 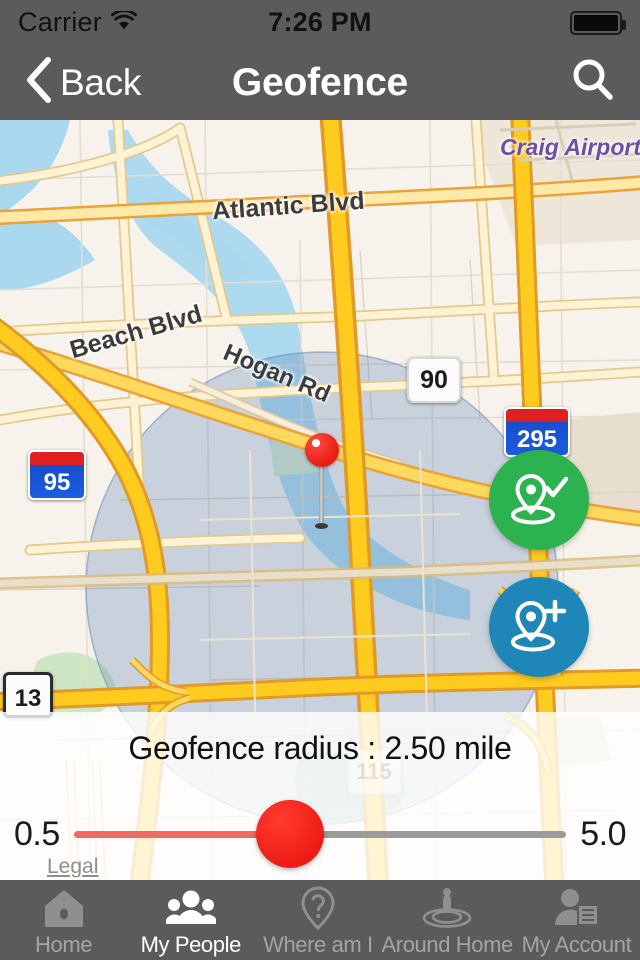 What do you see at coordinates (72, 867) in the screenshot?
I see `map-legal-link: Legal` at bounding box center [72, 867].